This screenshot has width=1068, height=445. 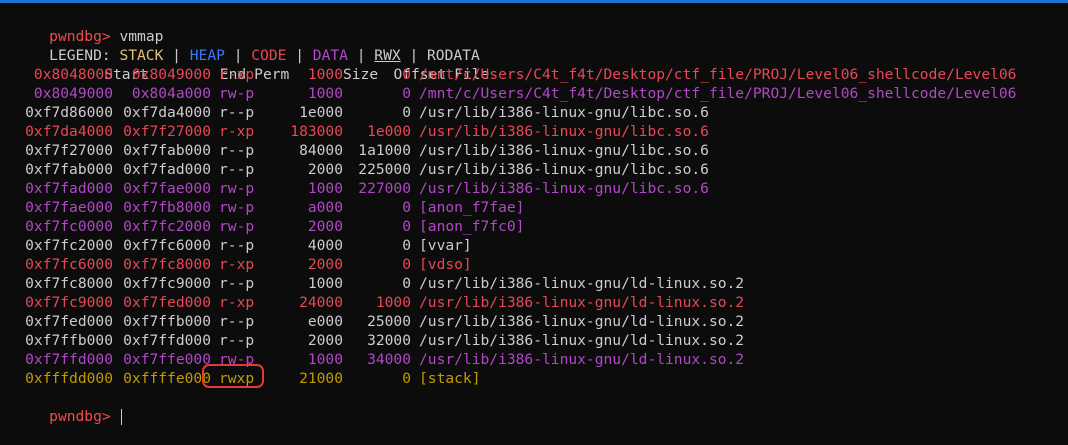 I want to click on cell-end: 0xf7fae000, so click(x=167, y=188).